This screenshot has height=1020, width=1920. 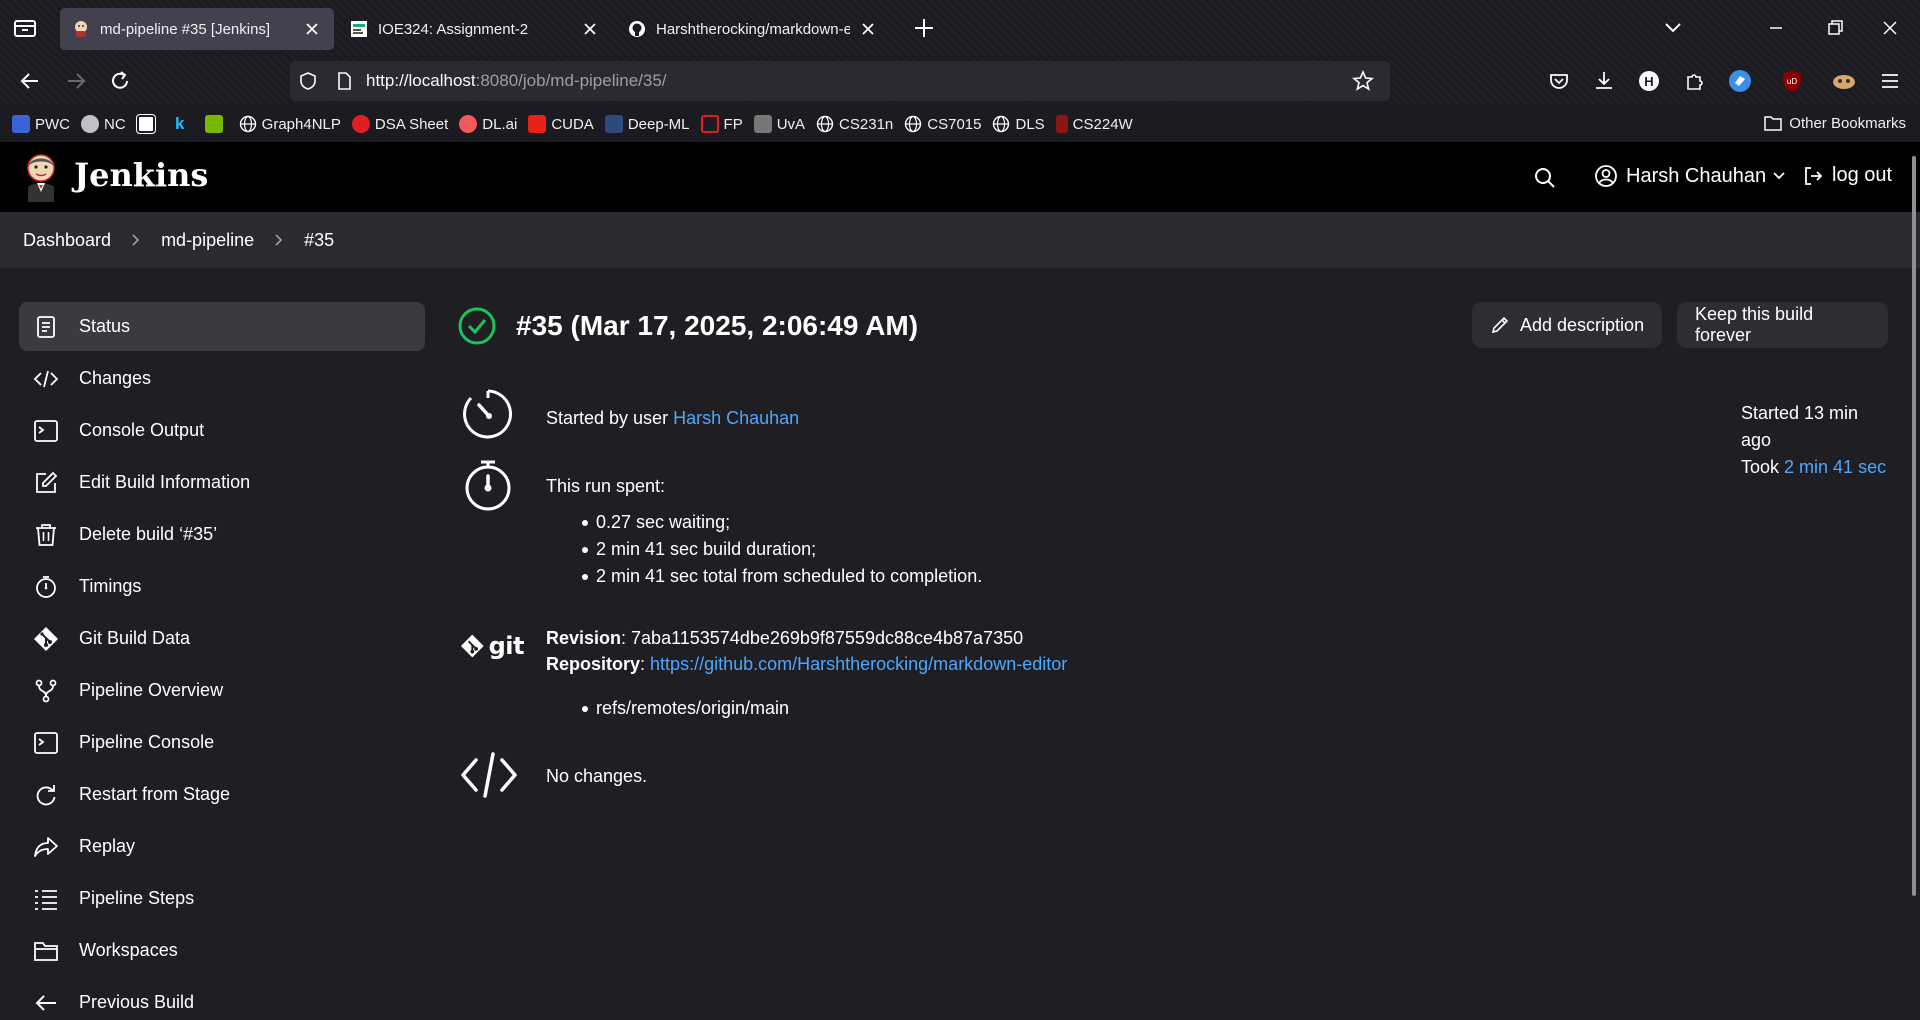 What do you see at coordinates (1844, 81) in the screenshot?
I see `extension-character-icon` at bounding box center [1844, 81].